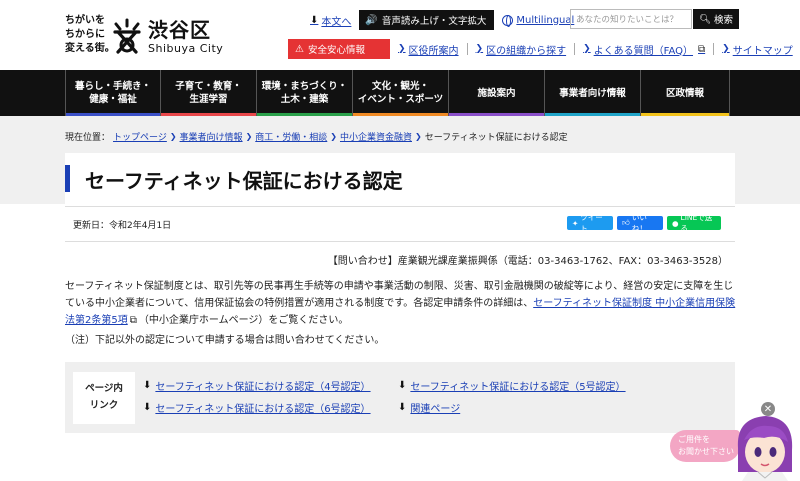 This screenshot has width=800, height=481. Describe the element at coordinates (694, 223) in the screenshot. I see `line-share-button: ● LINEで送る` at that location.